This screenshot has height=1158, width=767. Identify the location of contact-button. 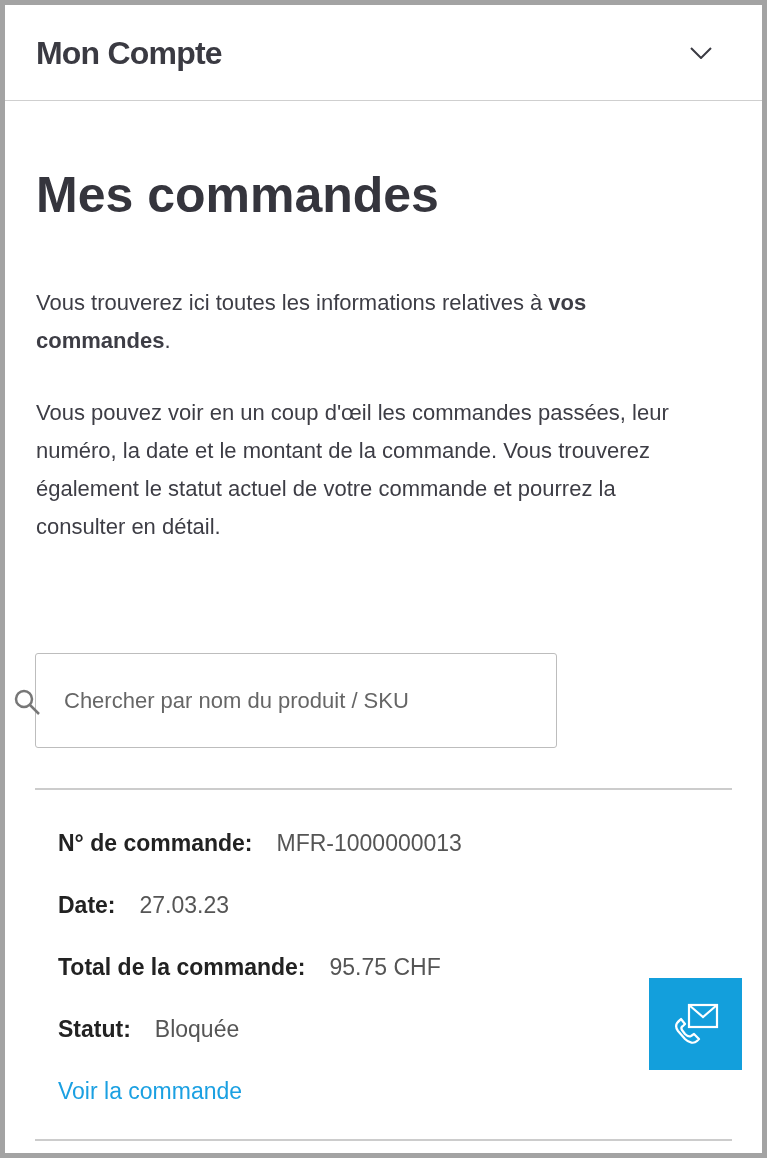
(695, 1024).